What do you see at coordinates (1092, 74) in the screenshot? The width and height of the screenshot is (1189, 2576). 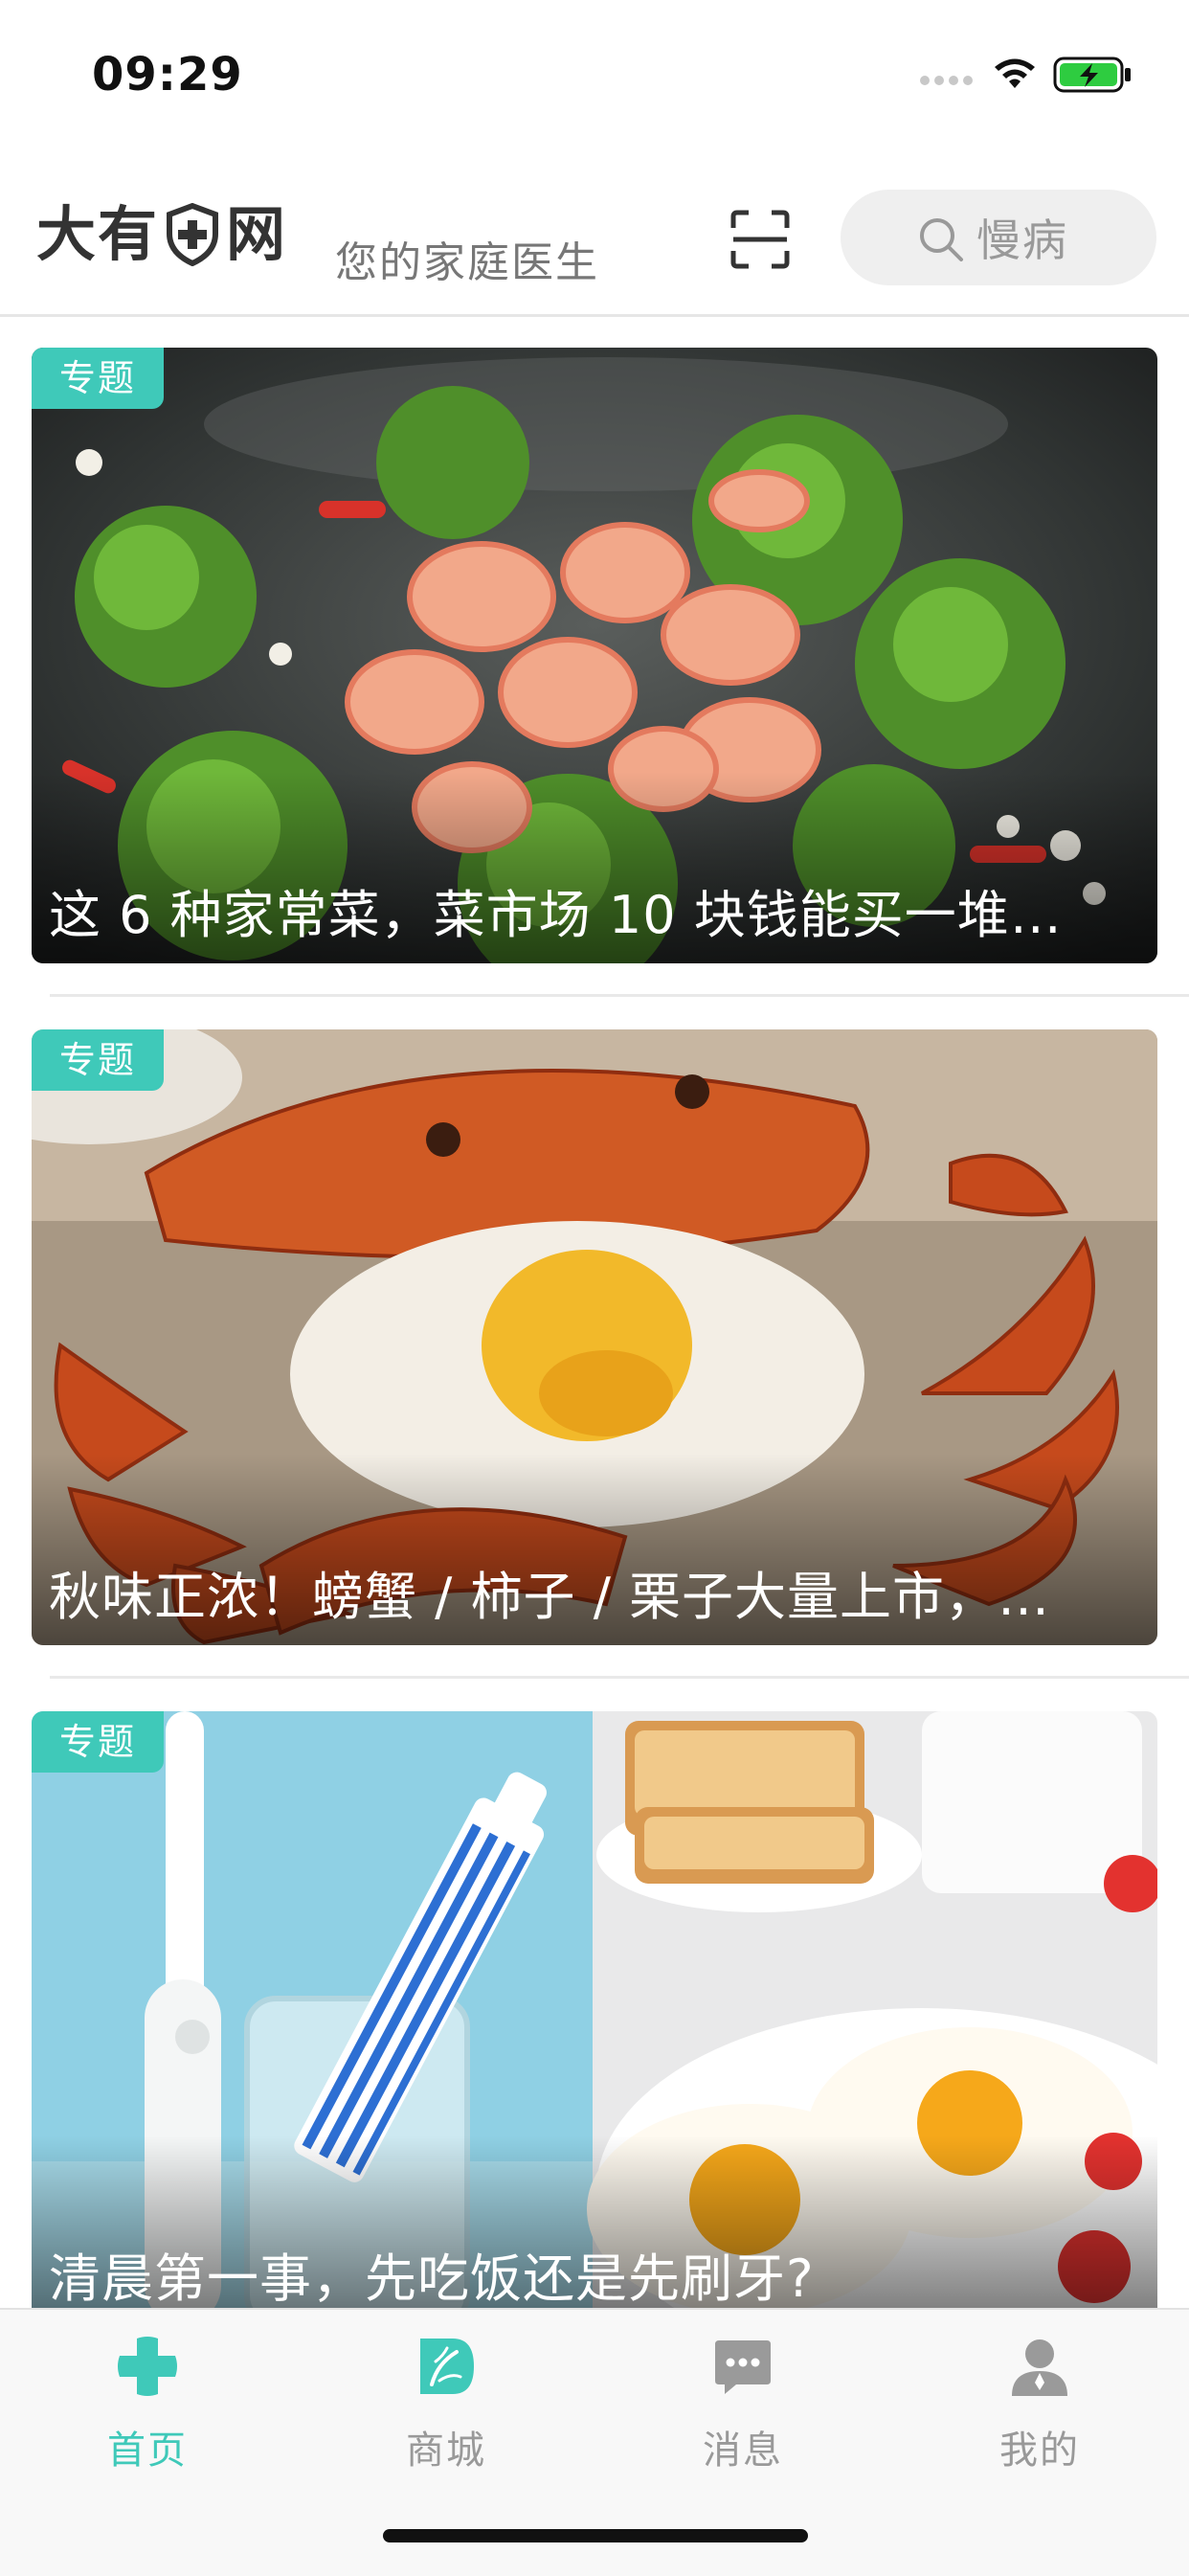 I see `battery-charging-icon` at bounding box center [1092, 74].